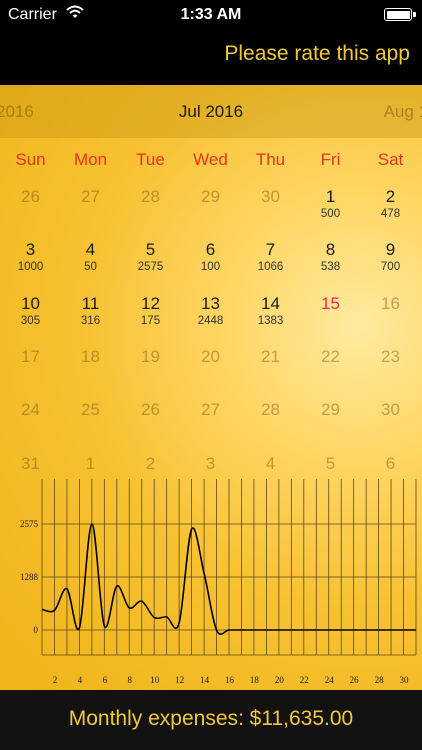 The image size is (422, 750). What do you see at coordinates (151, 373) in the screenshot?
I see `day-cell: 19` at bounding box center [151, 373].